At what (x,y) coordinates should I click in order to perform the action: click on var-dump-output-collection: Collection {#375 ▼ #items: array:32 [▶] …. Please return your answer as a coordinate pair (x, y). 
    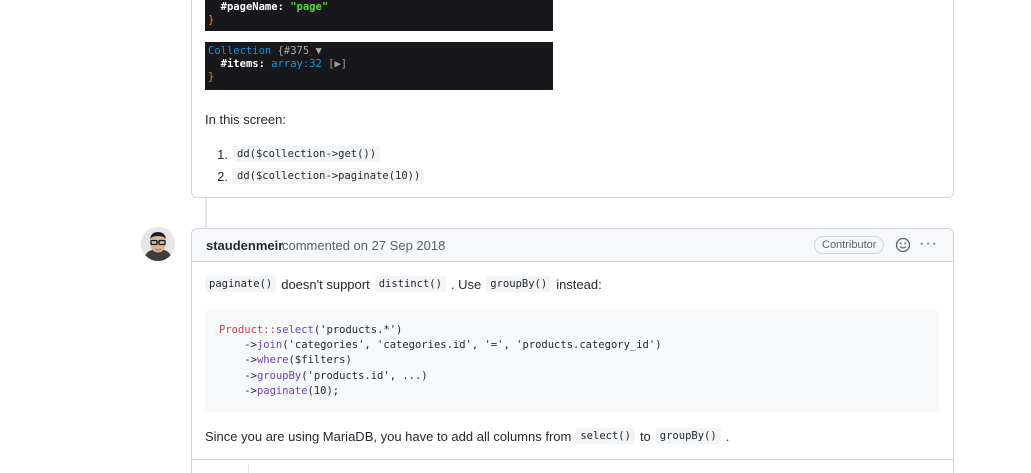
    Looking at the image, I should click on (379, 66).